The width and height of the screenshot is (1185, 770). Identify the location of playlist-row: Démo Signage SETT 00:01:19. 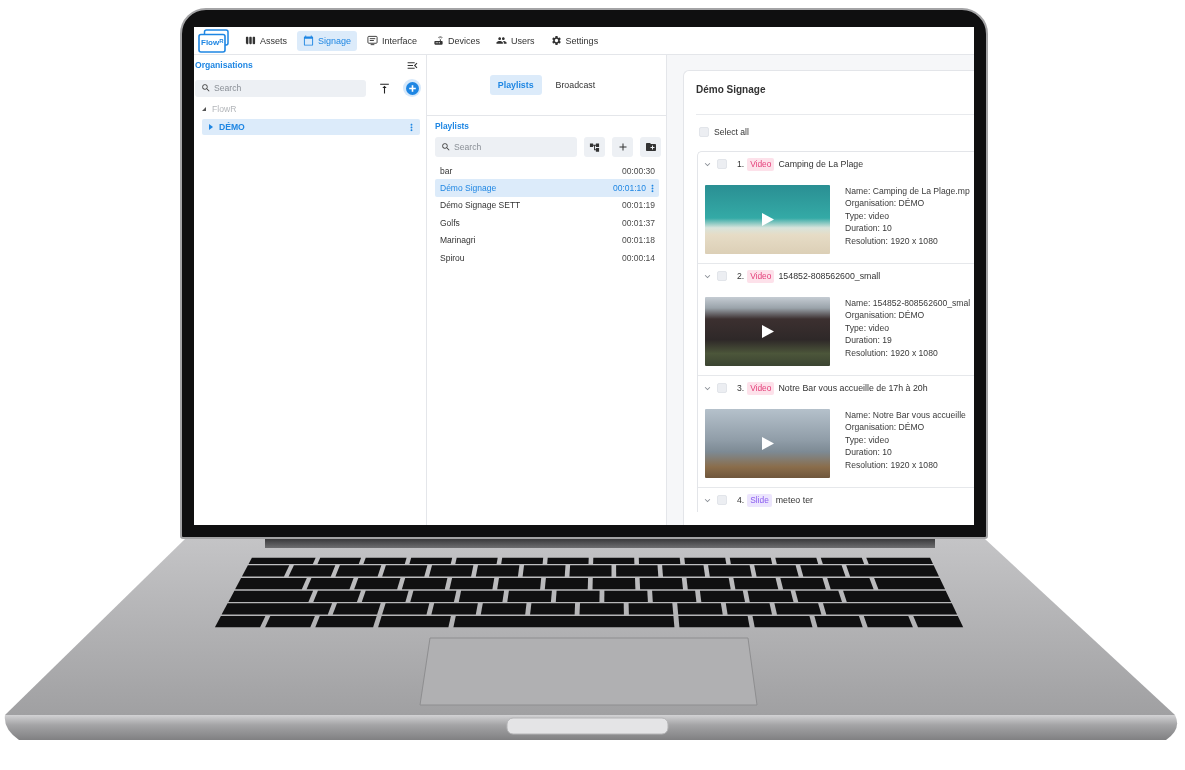
(547, 205).